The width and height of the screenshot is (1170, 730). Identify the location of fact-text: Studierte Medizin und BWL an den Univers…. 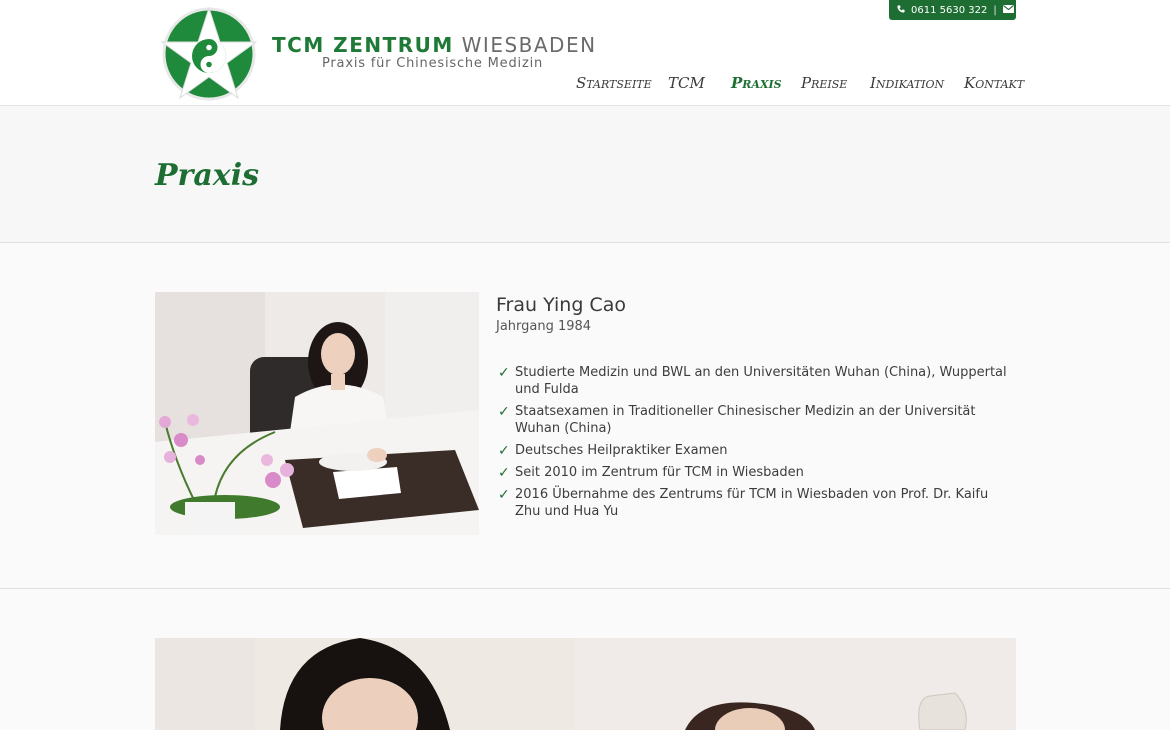
(761, 381).